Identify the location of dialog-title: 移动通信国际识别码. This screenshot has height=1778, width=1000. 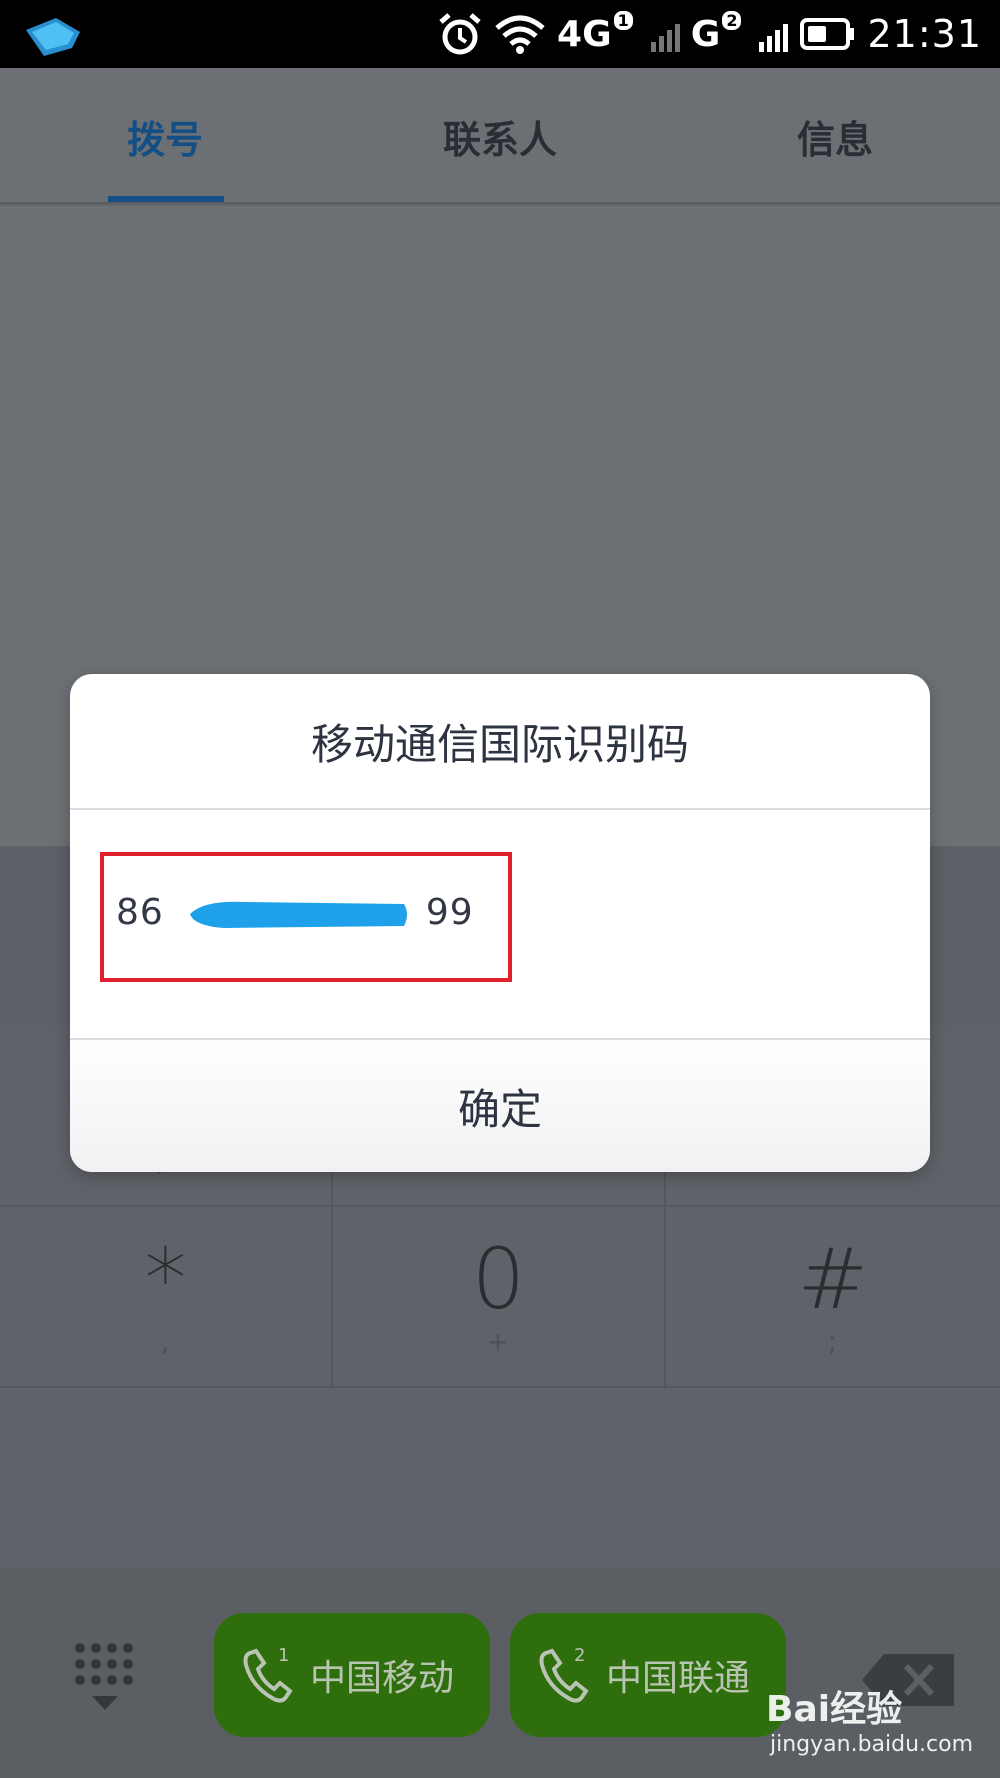
(499, 744).